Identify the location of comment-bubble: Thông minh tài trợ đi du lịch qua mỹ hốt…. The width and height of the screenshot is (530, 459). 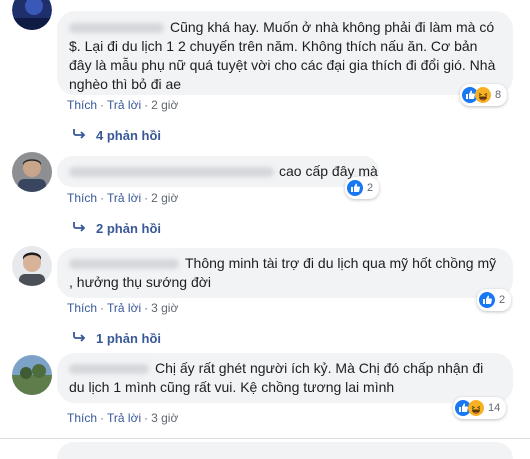
(285, 273).